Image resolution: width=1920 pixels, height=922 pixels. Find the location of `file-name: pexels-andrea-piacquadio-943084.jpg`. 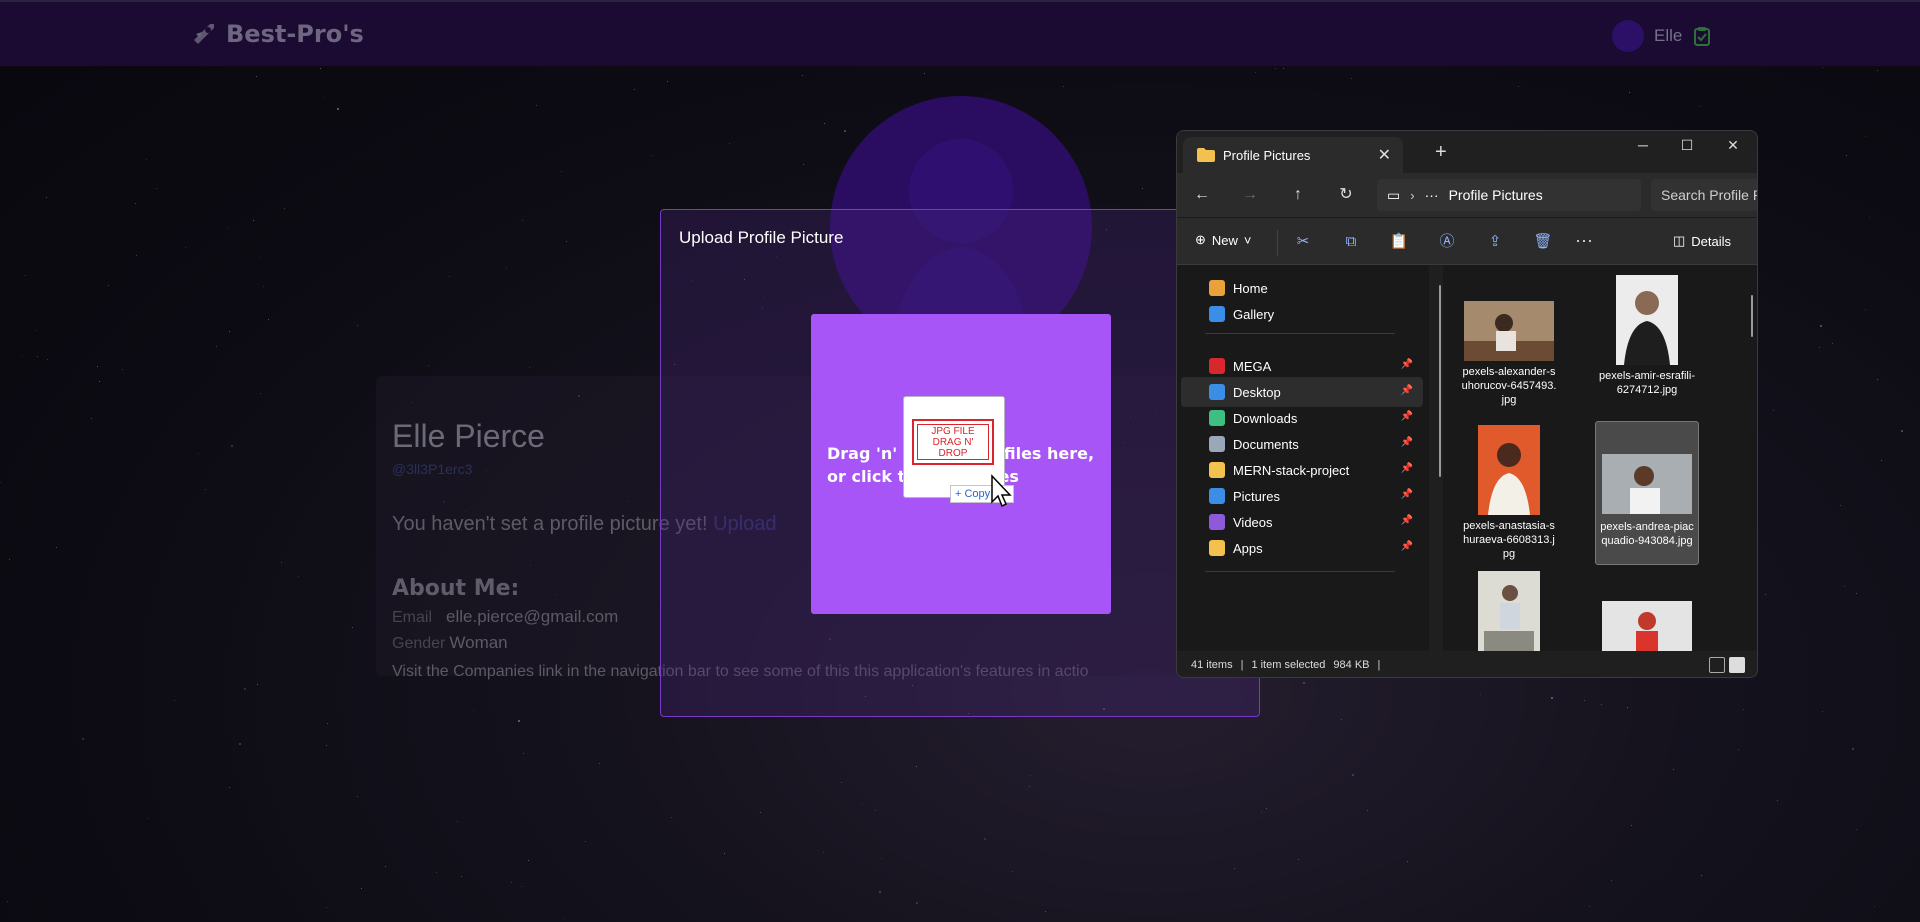

file-name: pexels-andrea-piacquadio-943084.jpg is located at coordinates (1647, 534).